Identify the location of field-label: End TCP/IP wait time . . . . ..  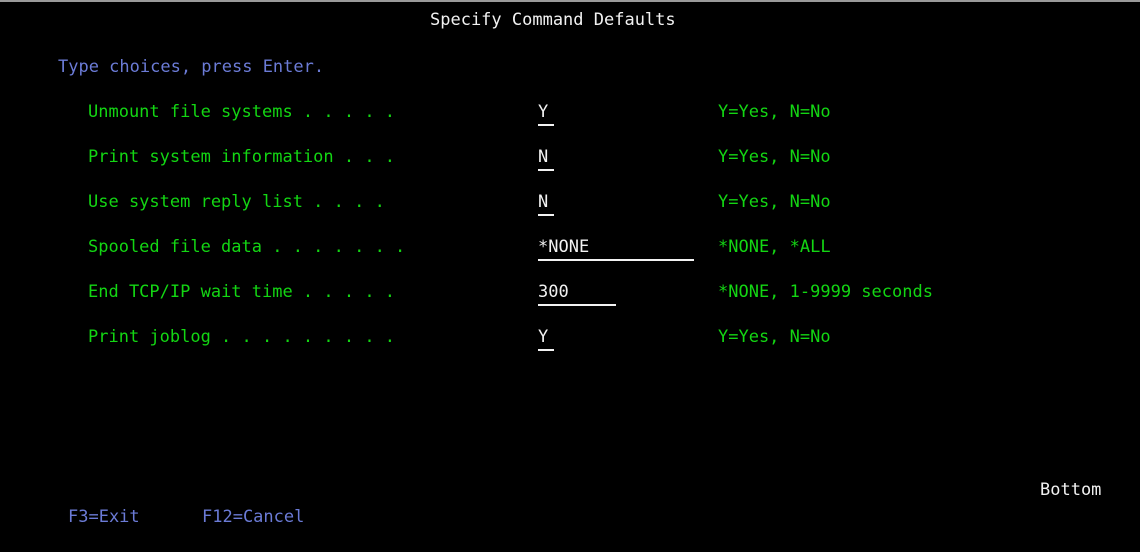
(242, 292).